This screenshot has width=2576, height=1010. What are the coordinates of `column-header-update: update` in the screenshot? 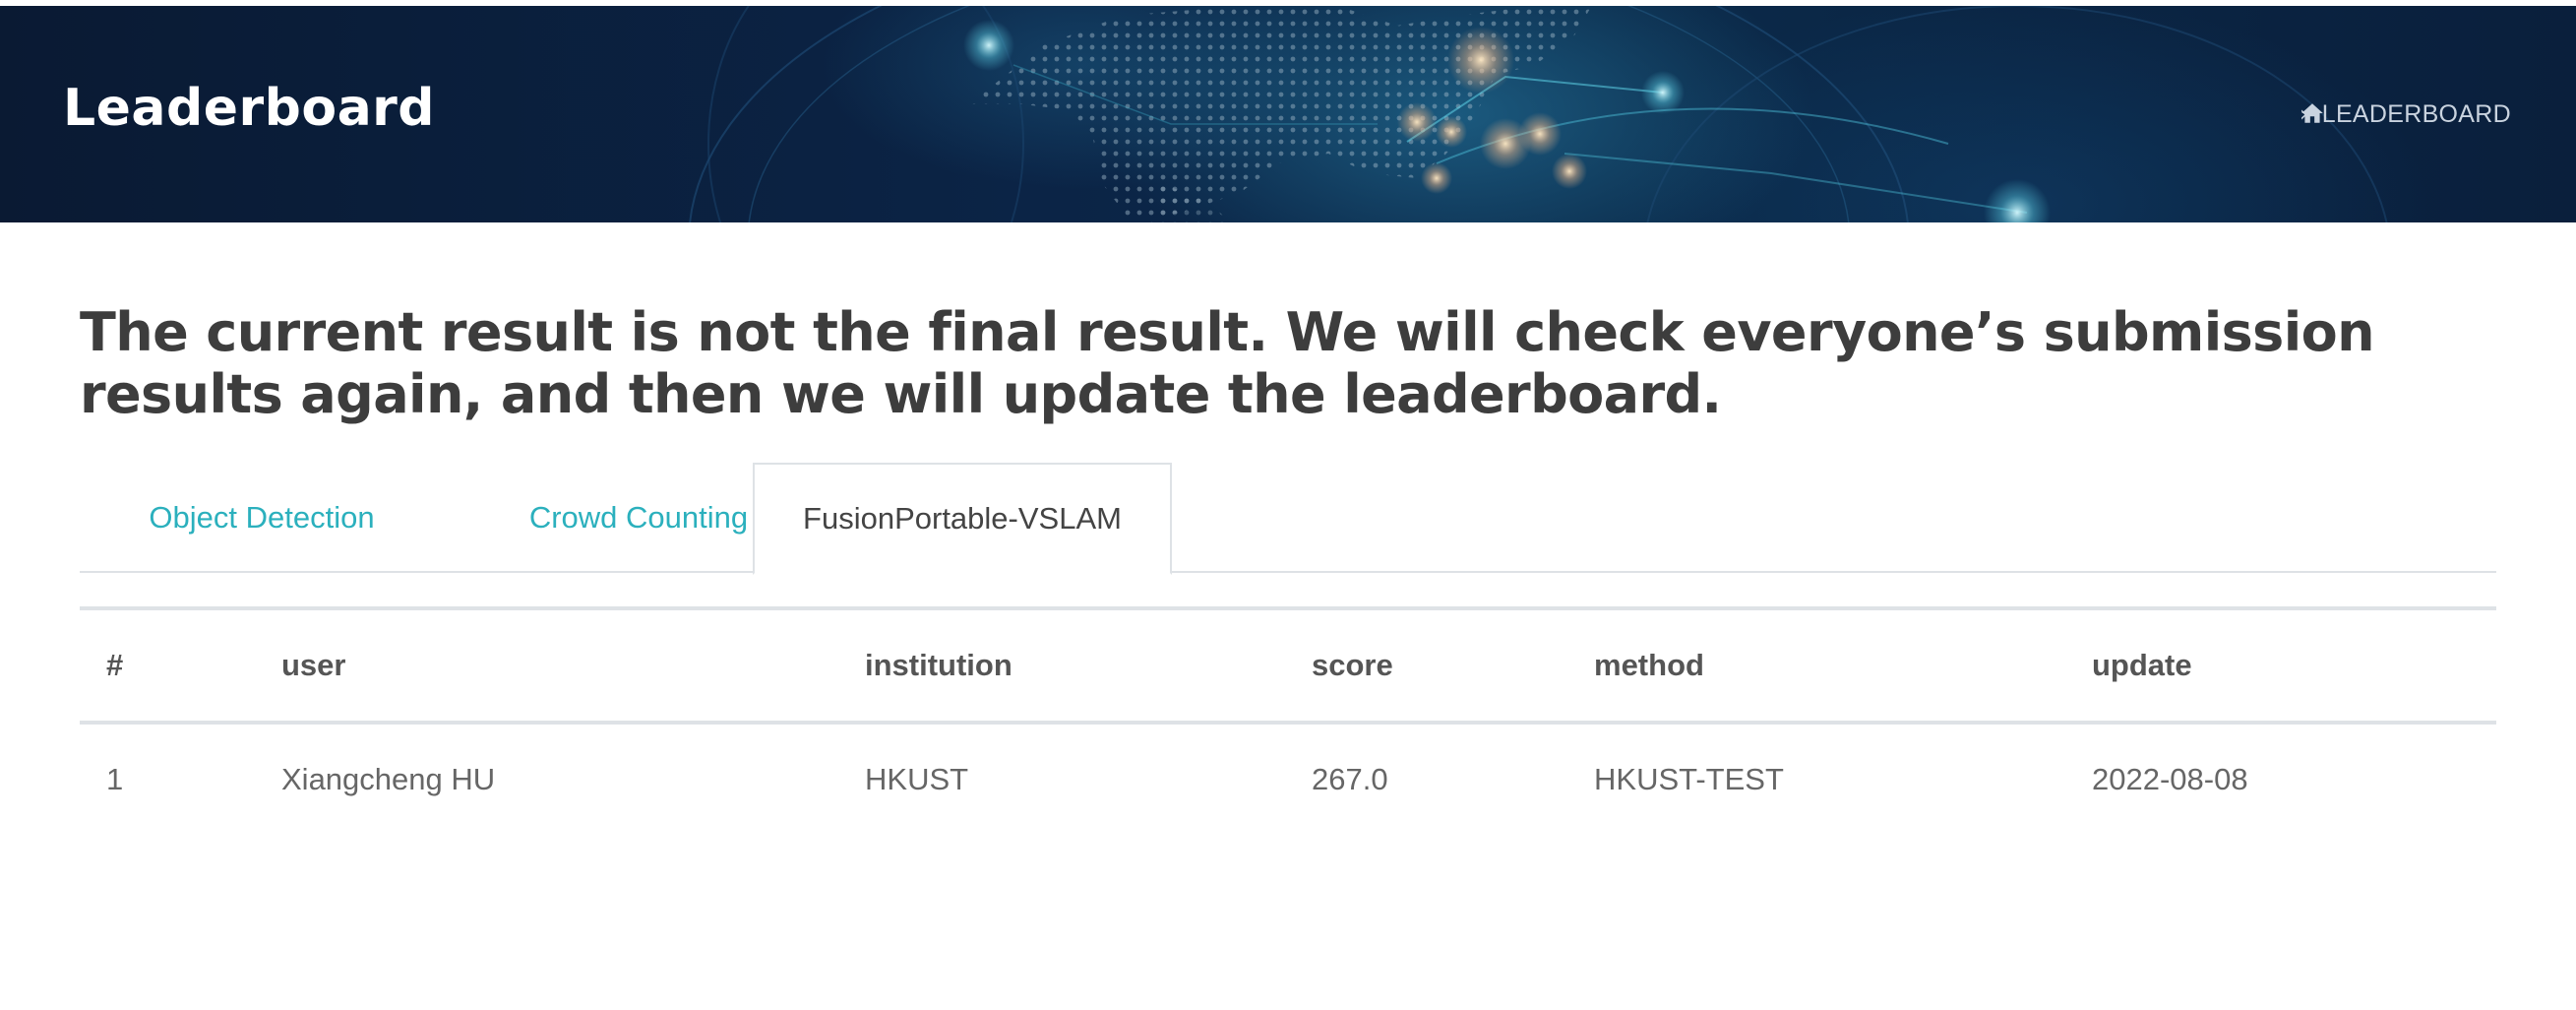 It's located at (2280, 667).